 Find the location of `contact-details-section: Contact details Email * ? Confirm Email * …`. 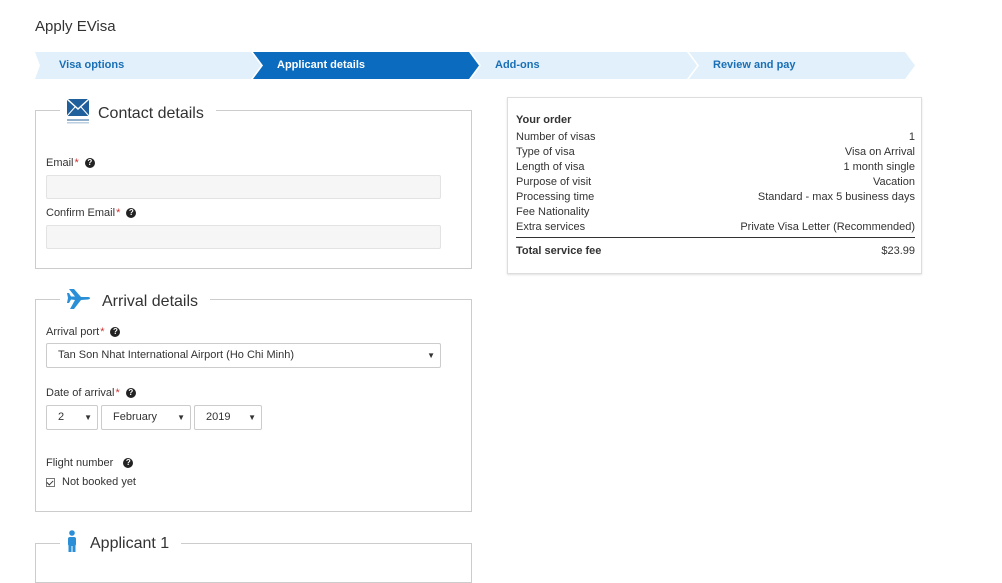

contact-details-section: Contact details Email * ? Confirm Email * … is located at coordinates (253, 183).